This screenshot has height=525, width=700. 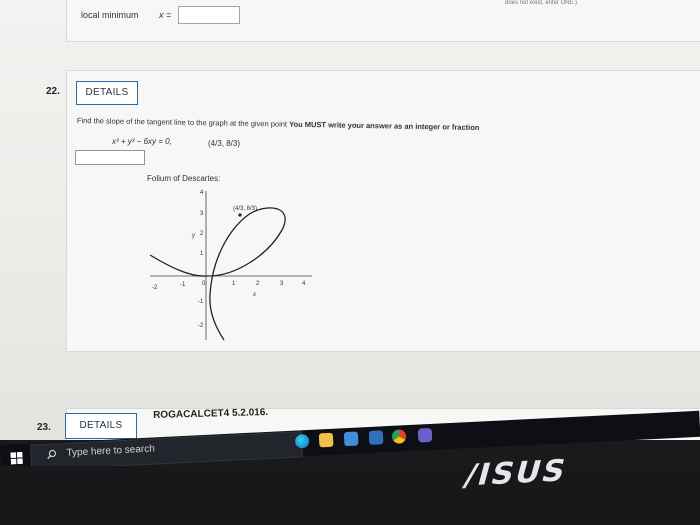 What do you see at coordinates (234, 284) in the screenshot?
I see `x-tick: 1` at bounding box center [234, 284].